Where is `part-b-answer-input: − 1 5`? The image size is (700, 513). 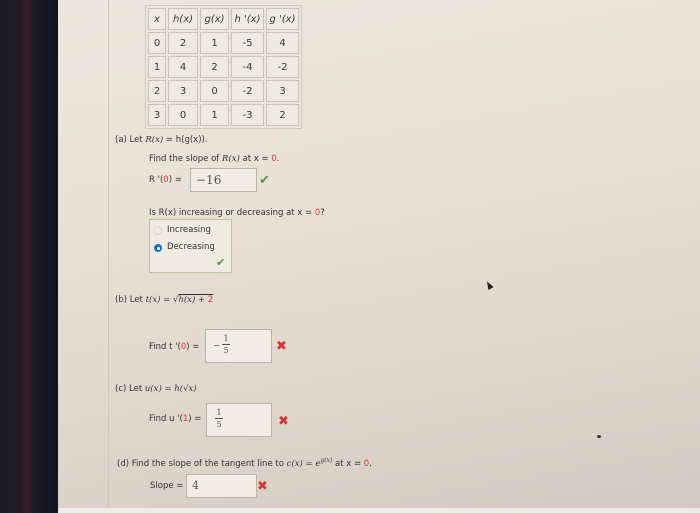 part-b-answer-input: − 1 5 is located at coordinates (238, 346).